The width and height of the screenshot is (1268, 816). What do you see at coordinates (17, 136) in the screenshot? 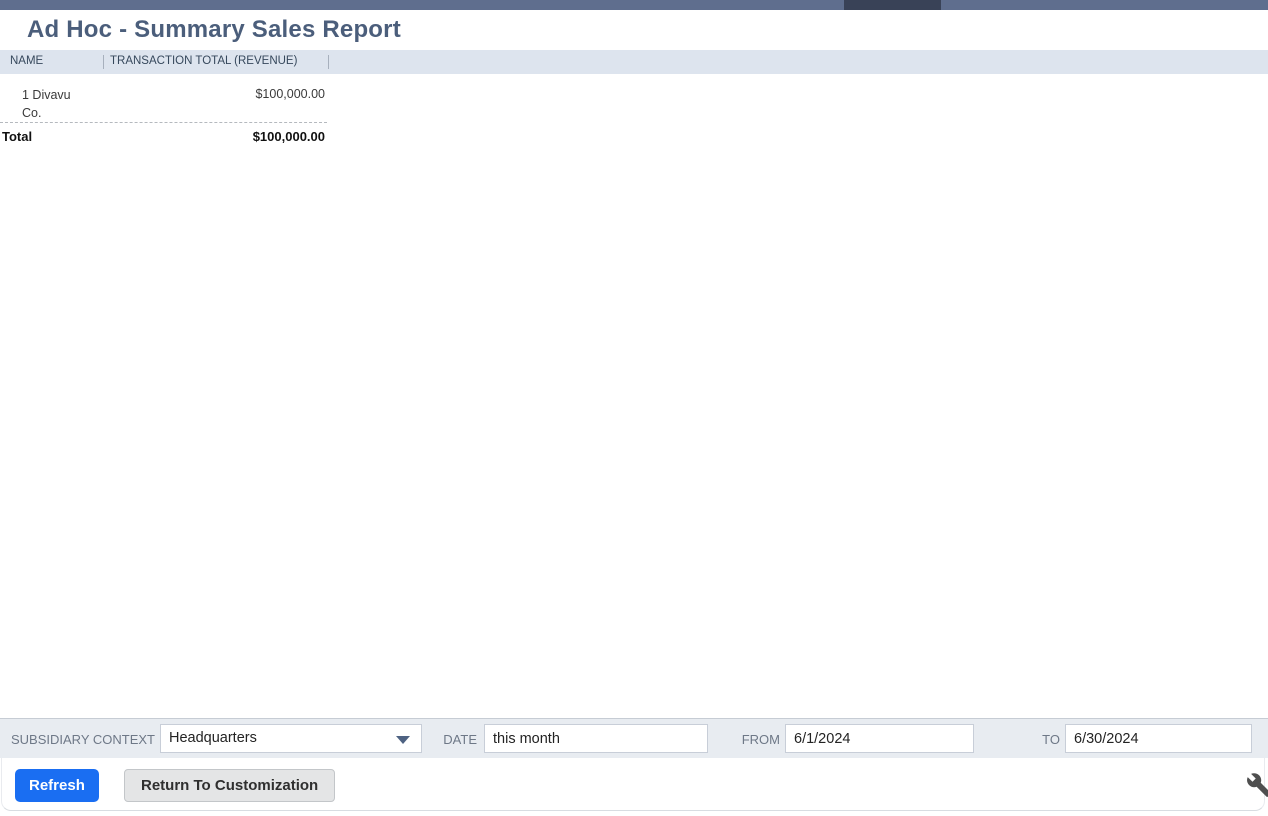
I see `table-total-label: Total` at bounding box center [17, 136].